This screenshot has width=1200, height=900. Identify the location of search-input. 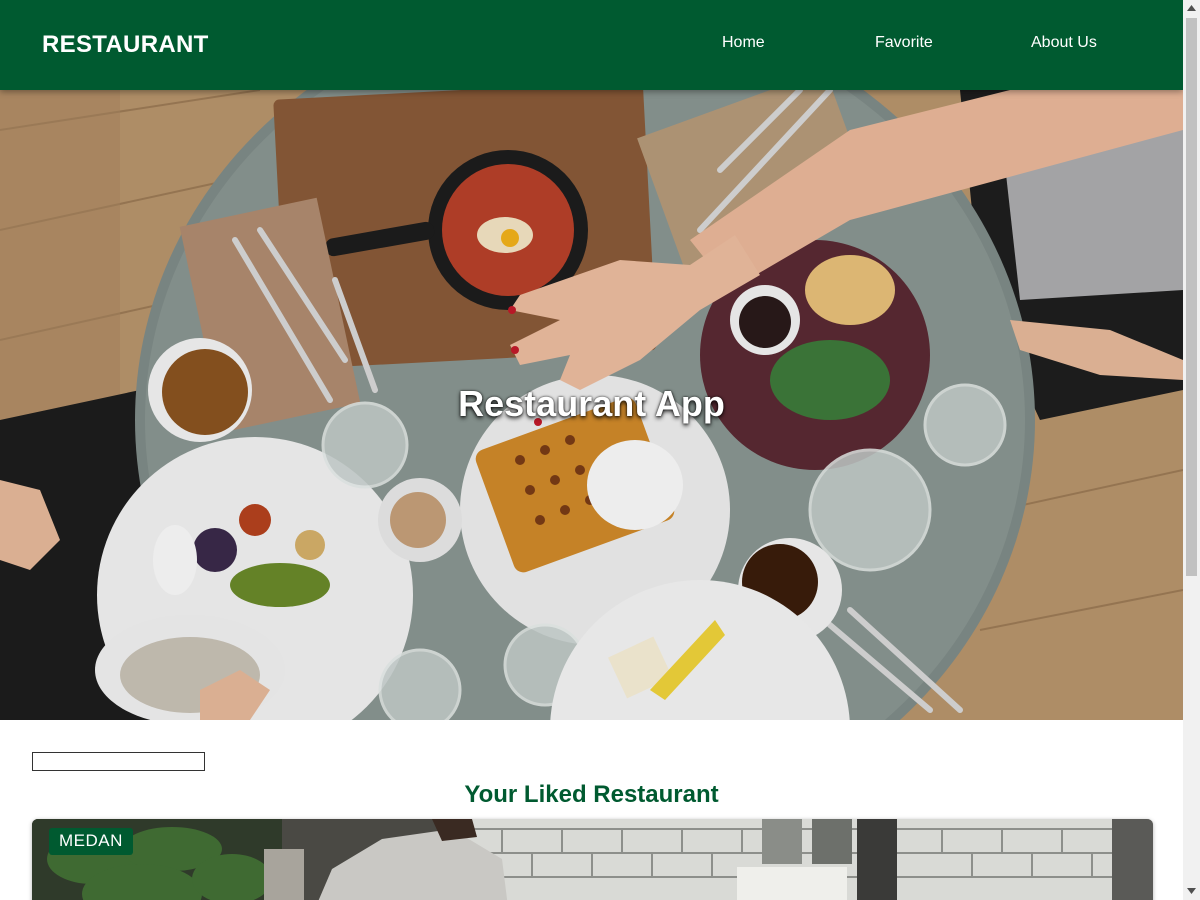
(118, 761).